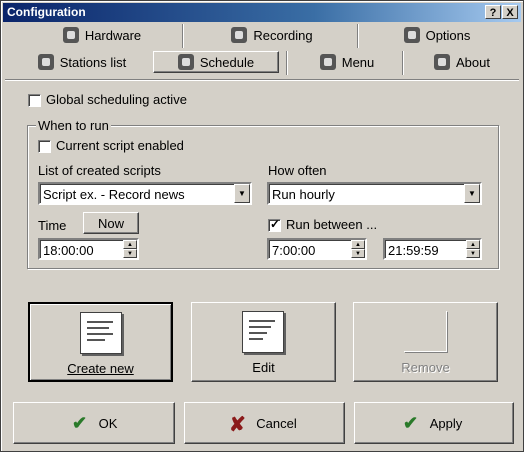 The width and height of the screenshot is (524, 452). I want to click on tab-menu: Menu, so click(347, 62).